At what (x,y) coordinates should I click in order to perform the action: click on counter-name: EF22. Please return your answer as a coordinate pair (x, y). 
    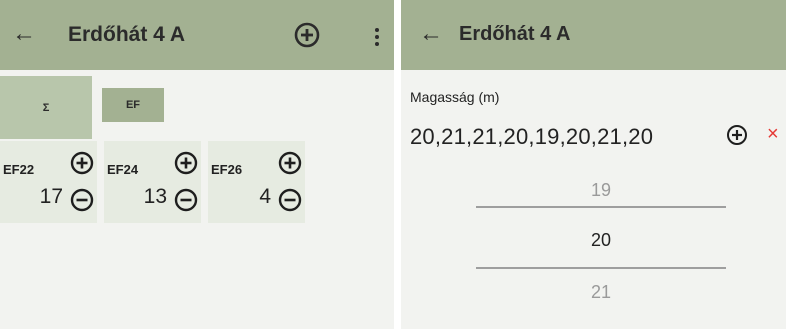
    Looking at the image, I should click on (19, 169).